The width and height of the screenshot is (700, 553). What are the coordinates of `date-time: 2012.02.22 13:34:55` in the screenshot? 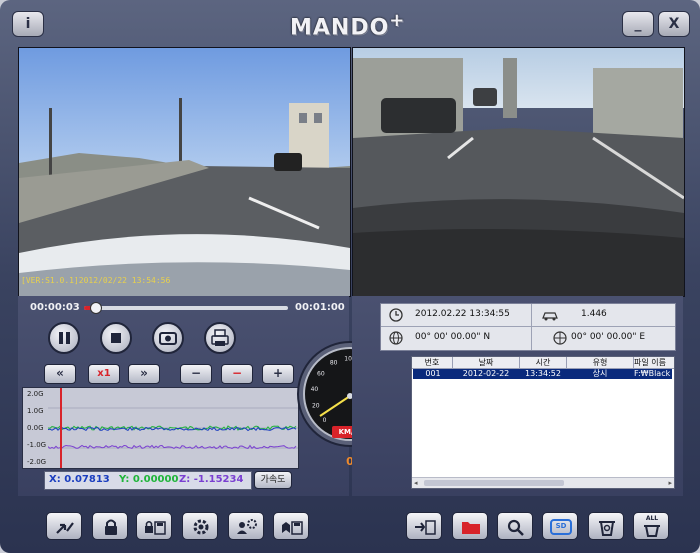 It's located at (462, 314).